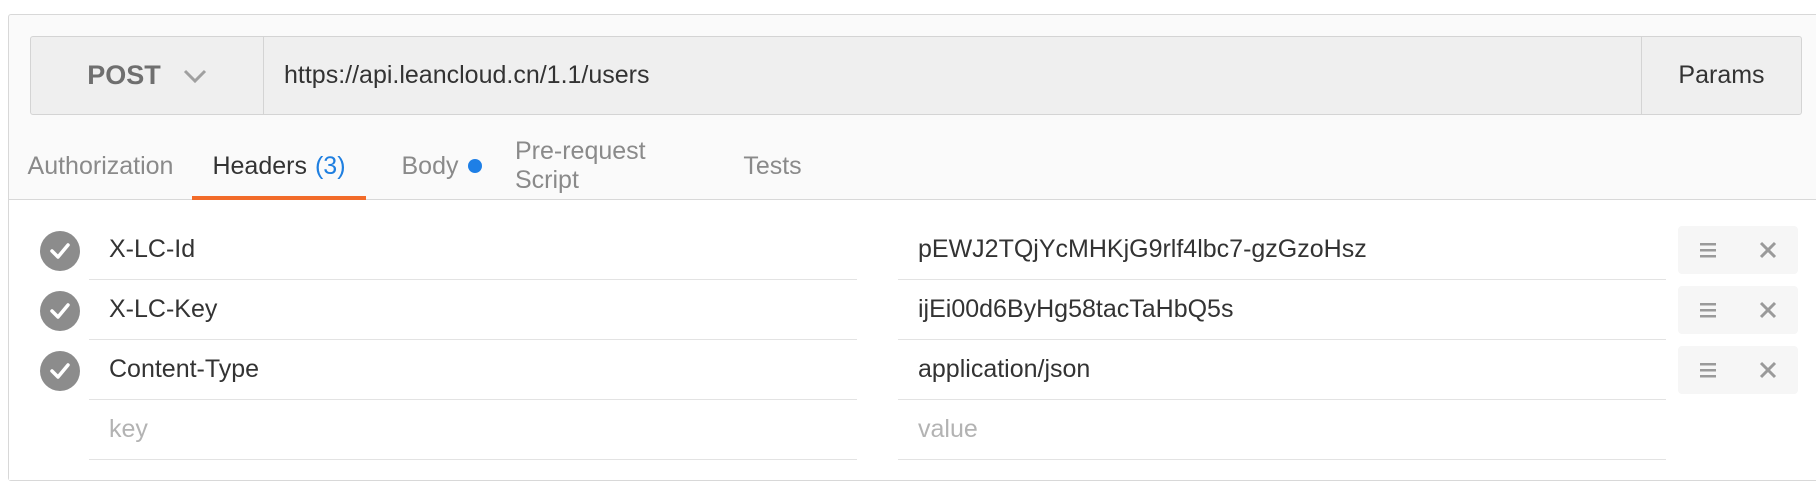 This screenshot has height=498, width=1816. I want to click on modified-dot-icon, so click(475, 166).